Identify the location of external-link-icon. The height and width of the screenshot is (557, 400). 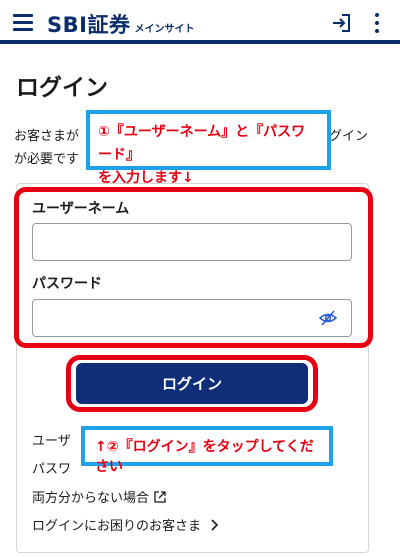
(160, 496).